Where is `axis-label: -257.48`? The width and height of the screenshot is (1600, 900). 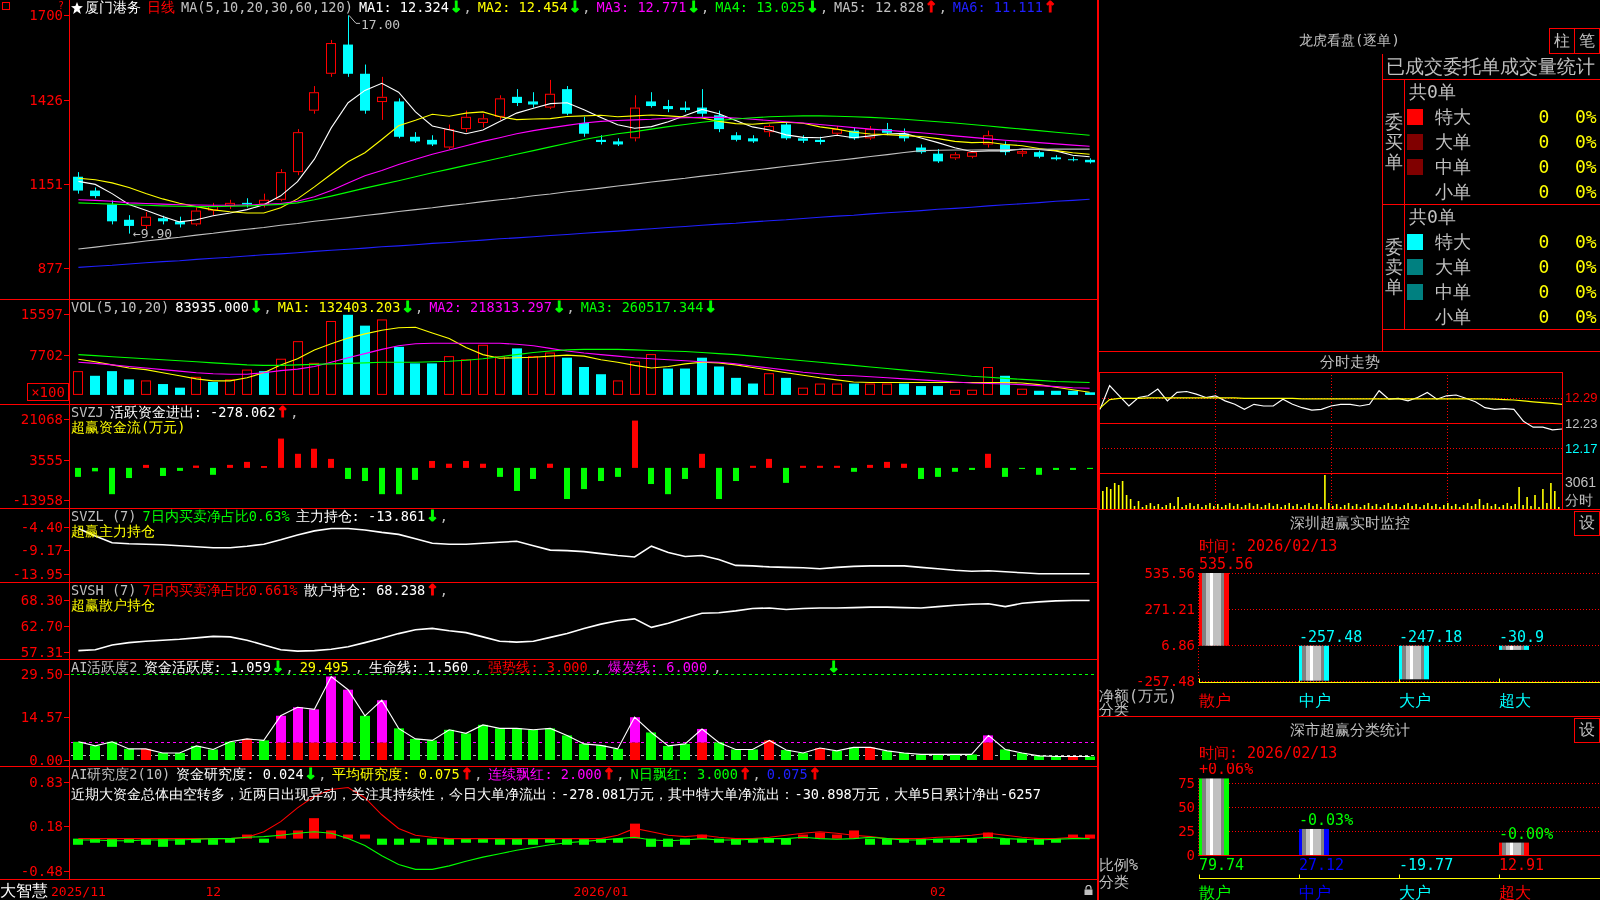
axis-label: -257.48 is located at coordinates (1165, 680).